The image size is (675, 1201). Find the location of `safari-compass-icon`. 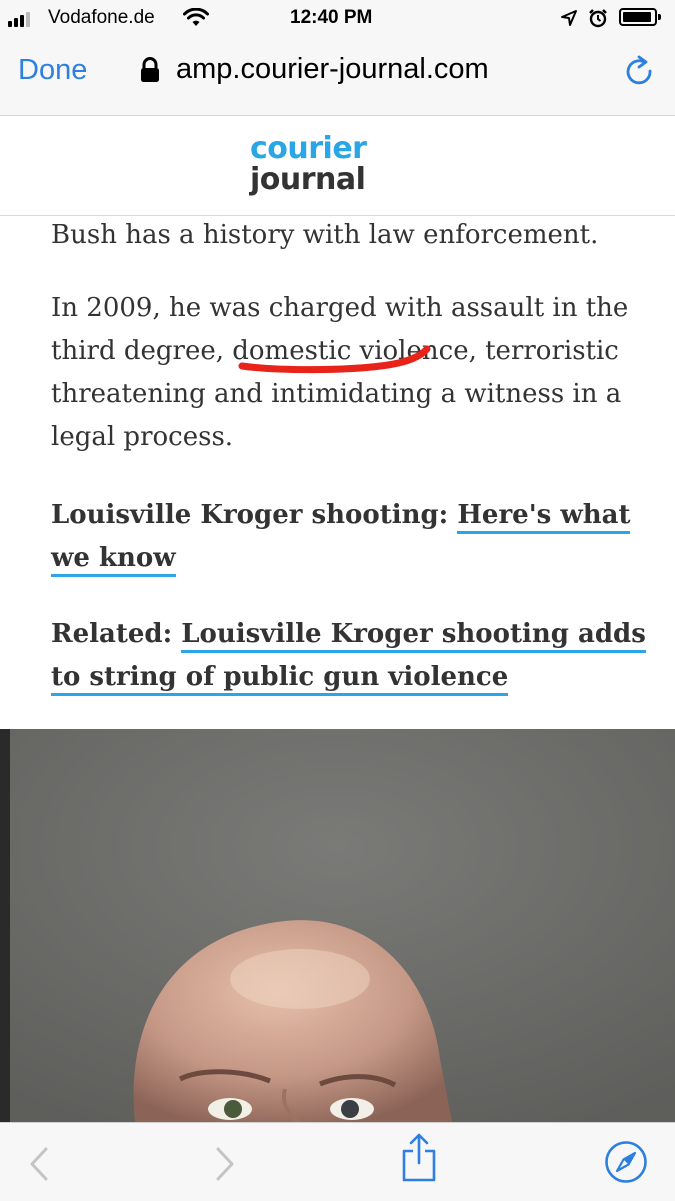

safari-compass-icon is located at coordinates (626, 1162).